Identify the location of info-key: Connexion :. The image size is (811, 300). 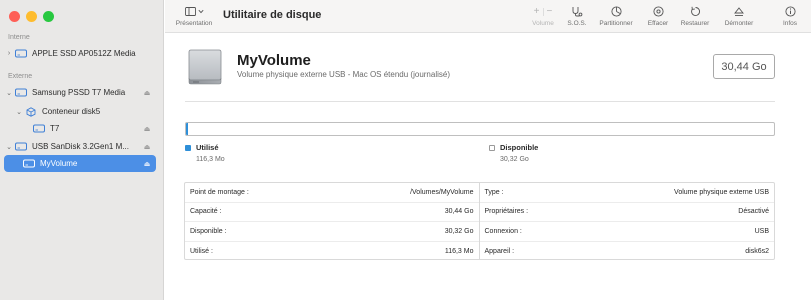
(503, 231).